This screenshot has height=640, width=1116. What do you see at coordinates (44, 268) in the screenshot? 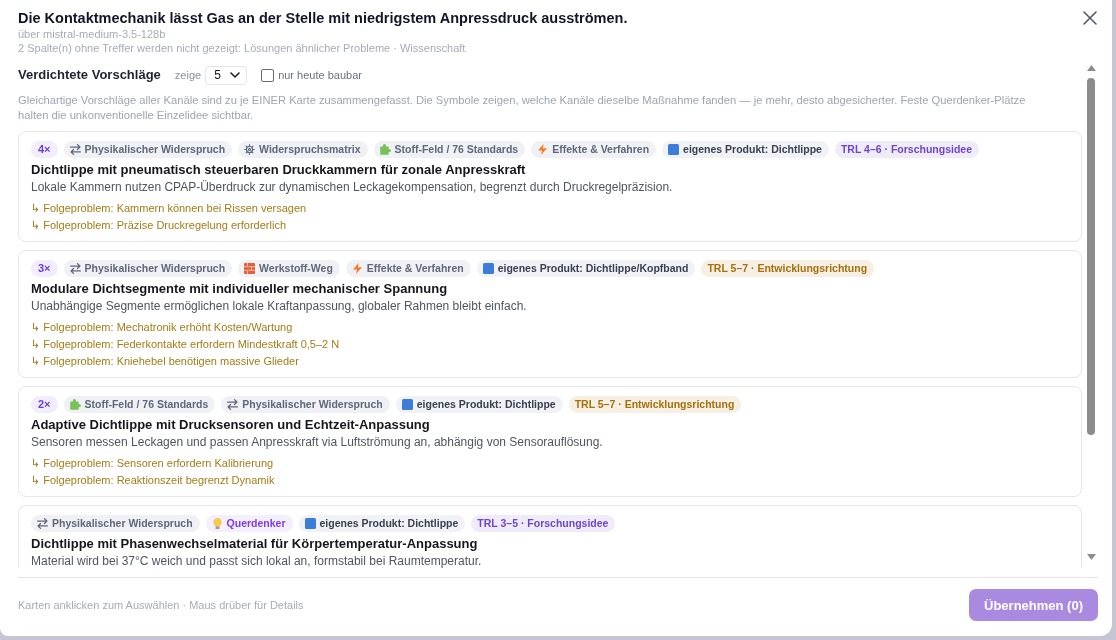
I see `match-count-badge: 3×` at bounding box center [44, 268].